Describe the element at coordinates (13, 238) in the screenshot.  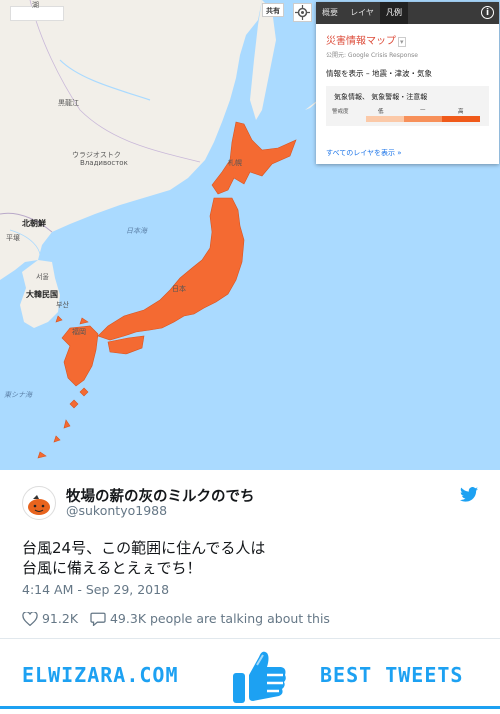
I see `map-label-pyongyang: 平壌` at that location.